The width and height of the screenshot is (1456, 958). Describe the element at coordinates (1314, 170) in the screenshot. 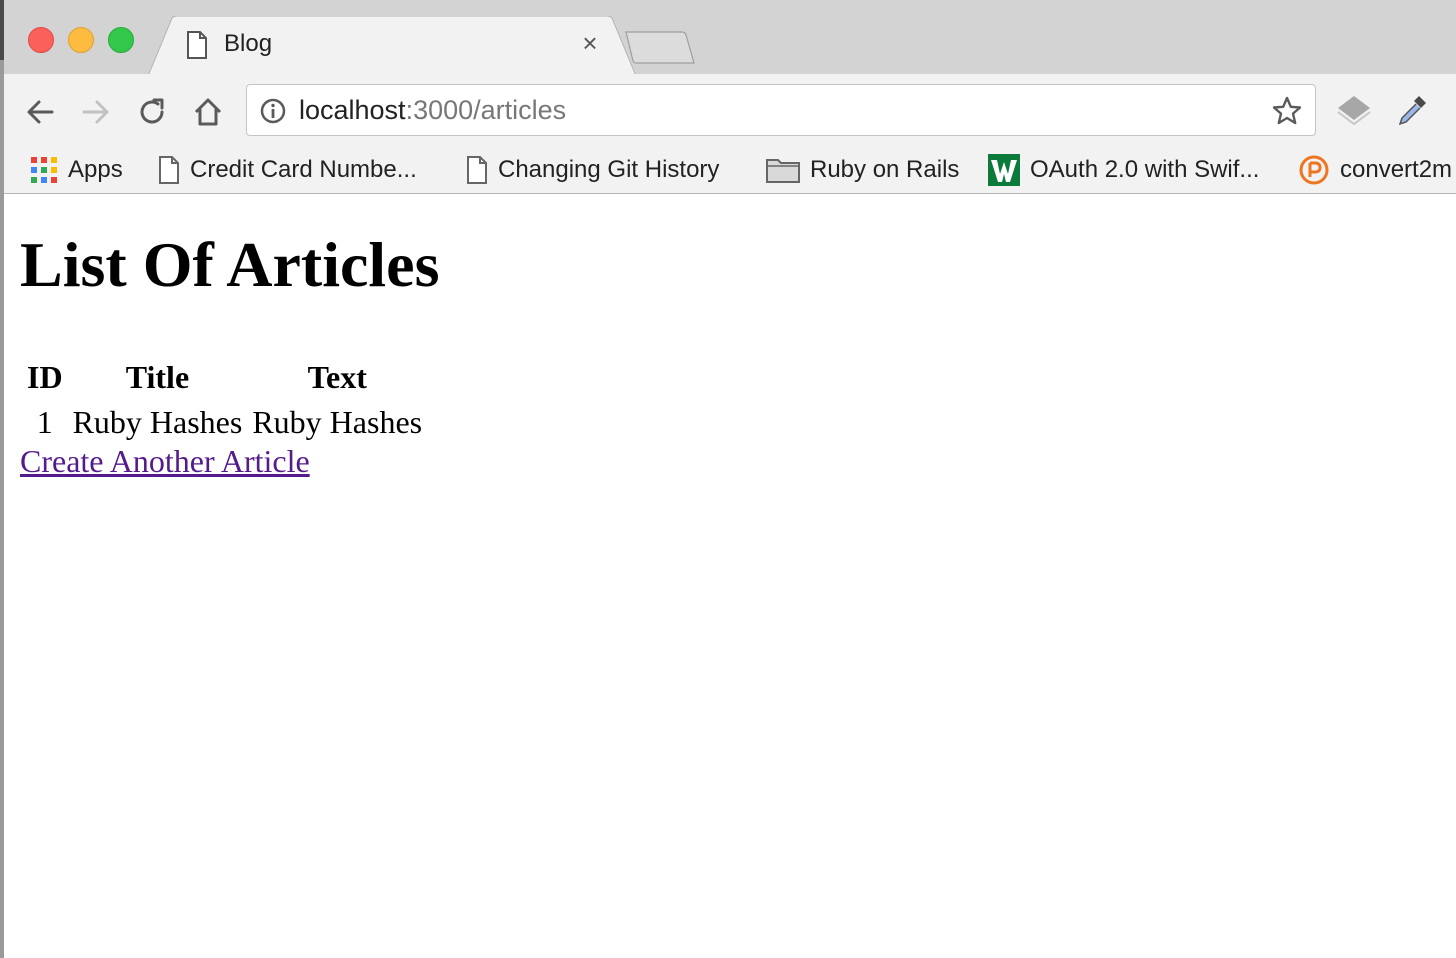

I see `convert-logo-icon` at that location.